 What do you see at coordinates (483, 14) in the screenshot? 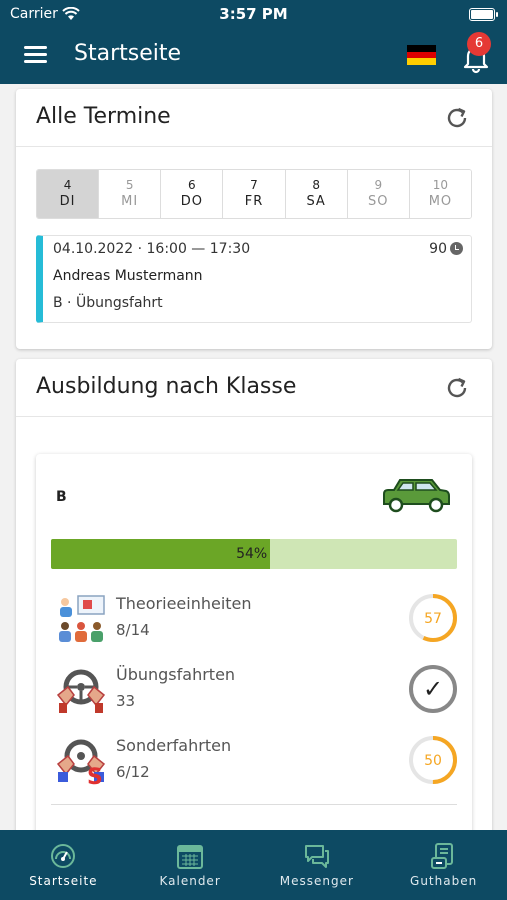
I see `battery-icon` at bounding box center [483, 14].